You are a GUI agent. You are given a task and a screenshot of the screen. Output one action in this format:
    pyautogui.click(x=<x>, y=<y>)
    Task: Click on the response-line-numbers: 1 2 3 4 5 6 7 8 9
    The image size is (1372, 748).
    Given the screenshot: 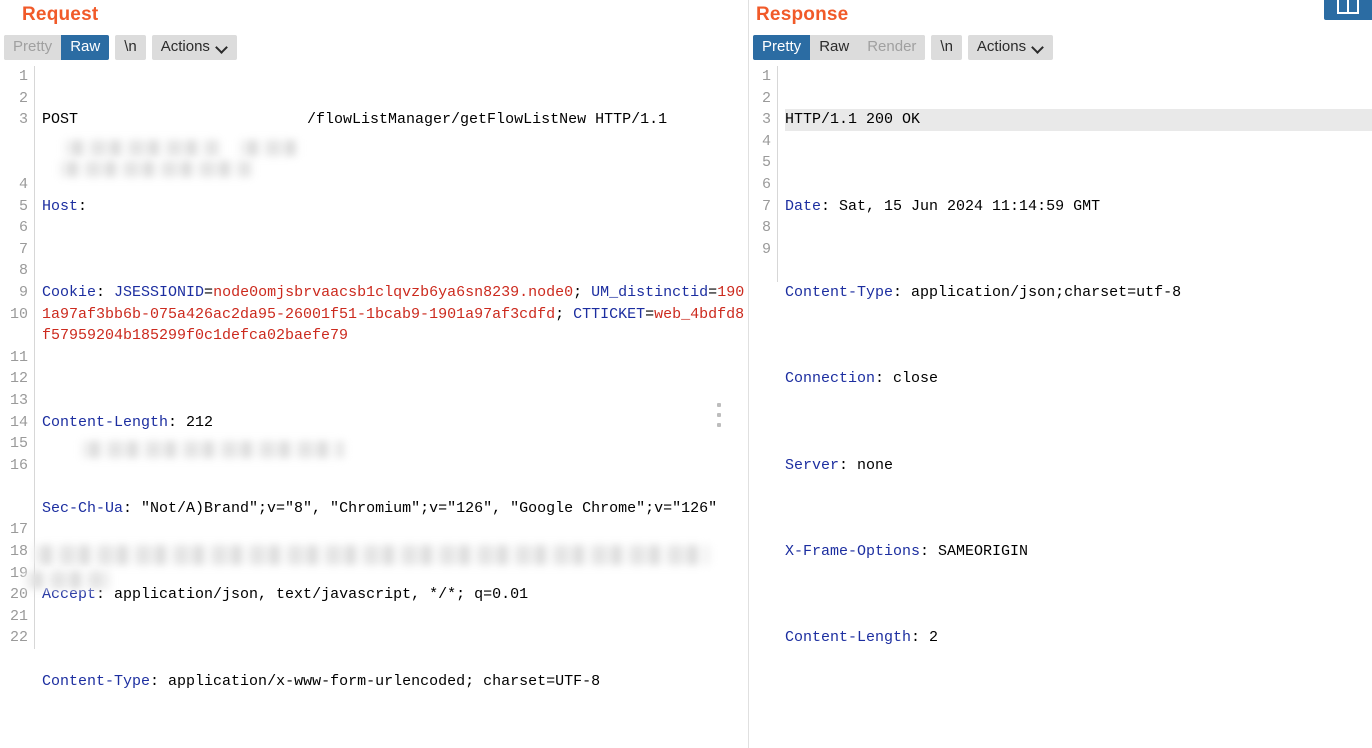 What is the action you would take?
    pyautogui.click(x=763, y=174)
    